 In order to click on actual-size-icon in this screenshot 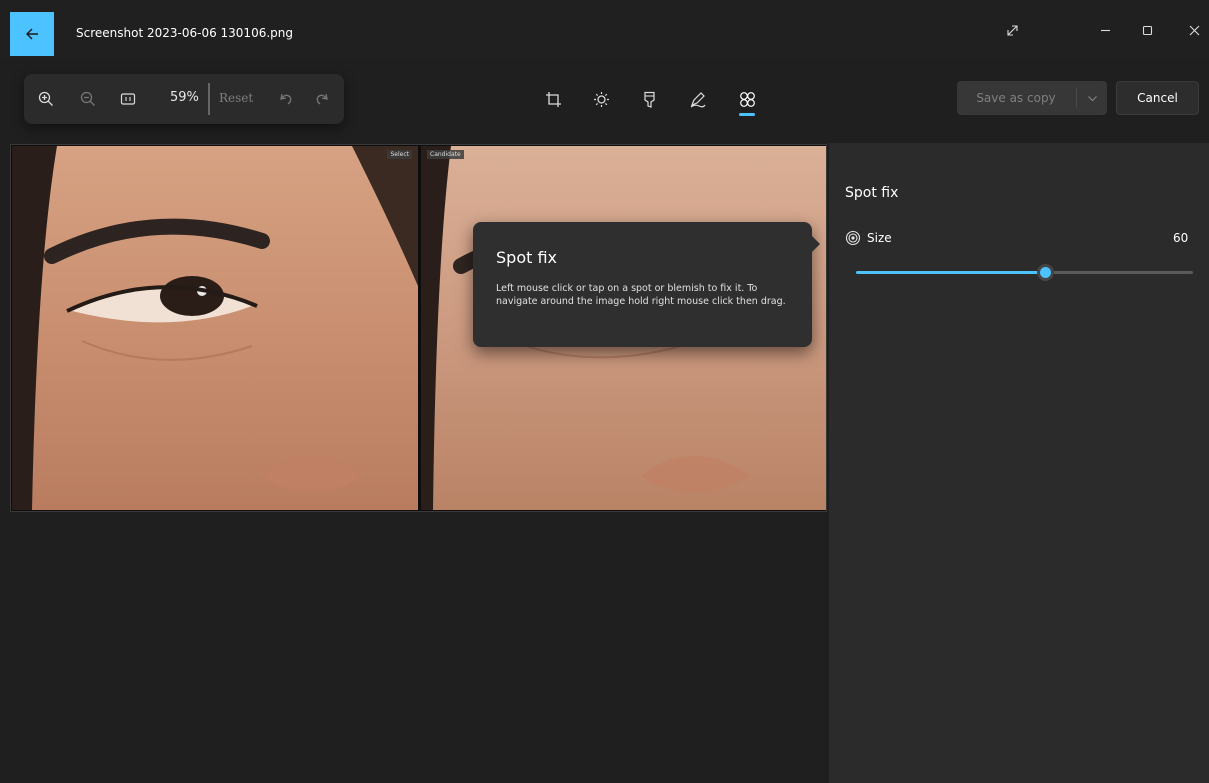, I will do `click(128, 99)`.